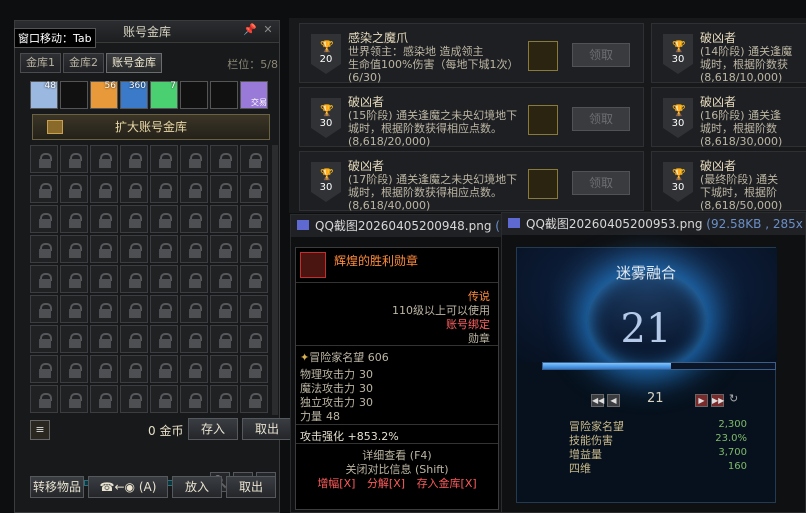  What do you see at coordinates (40, 430) in the screenshot?
I see `gold-hand-icon: ≡` at bounding box center [40, 430].